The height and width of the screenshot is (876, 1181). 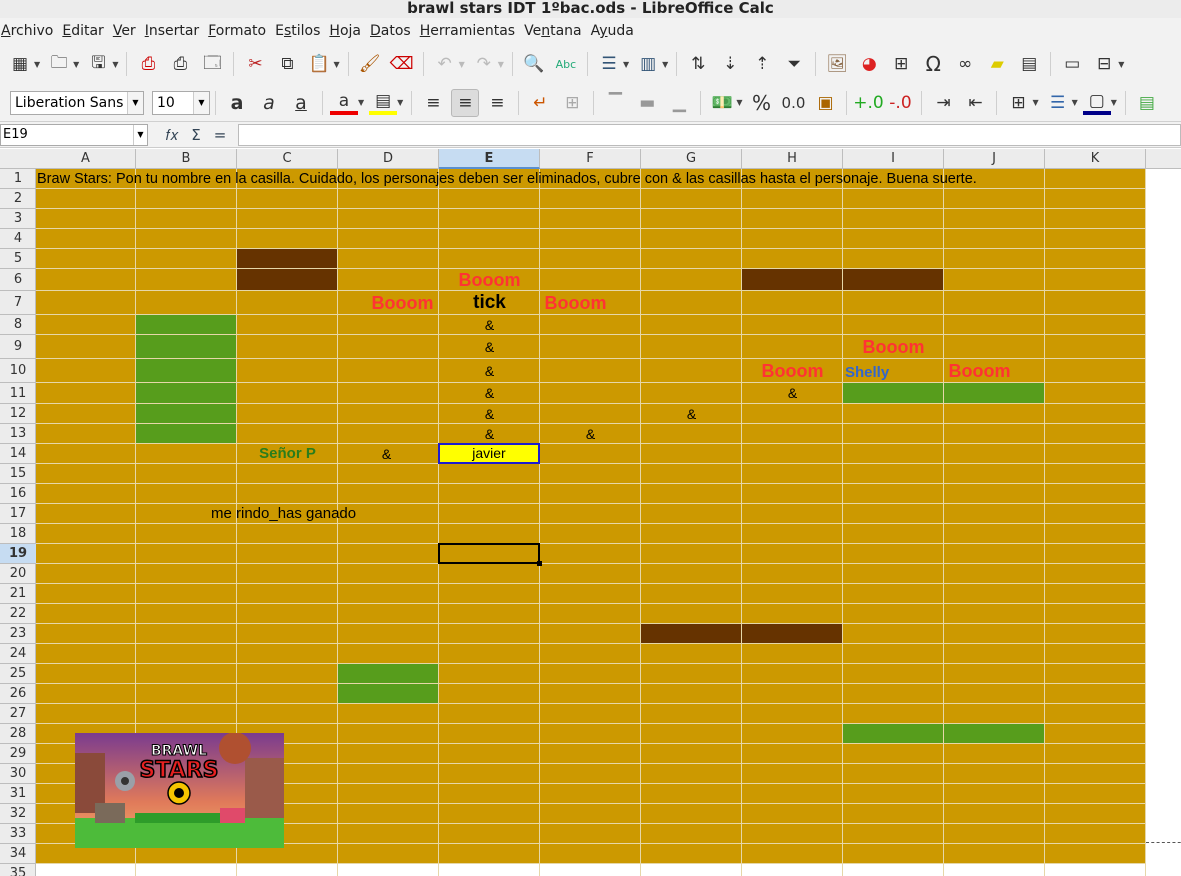 What do you see at coordinates (74, 134) in the screenshot?
I see `name-box: E19 ▼` at bounding box center [74, 134].